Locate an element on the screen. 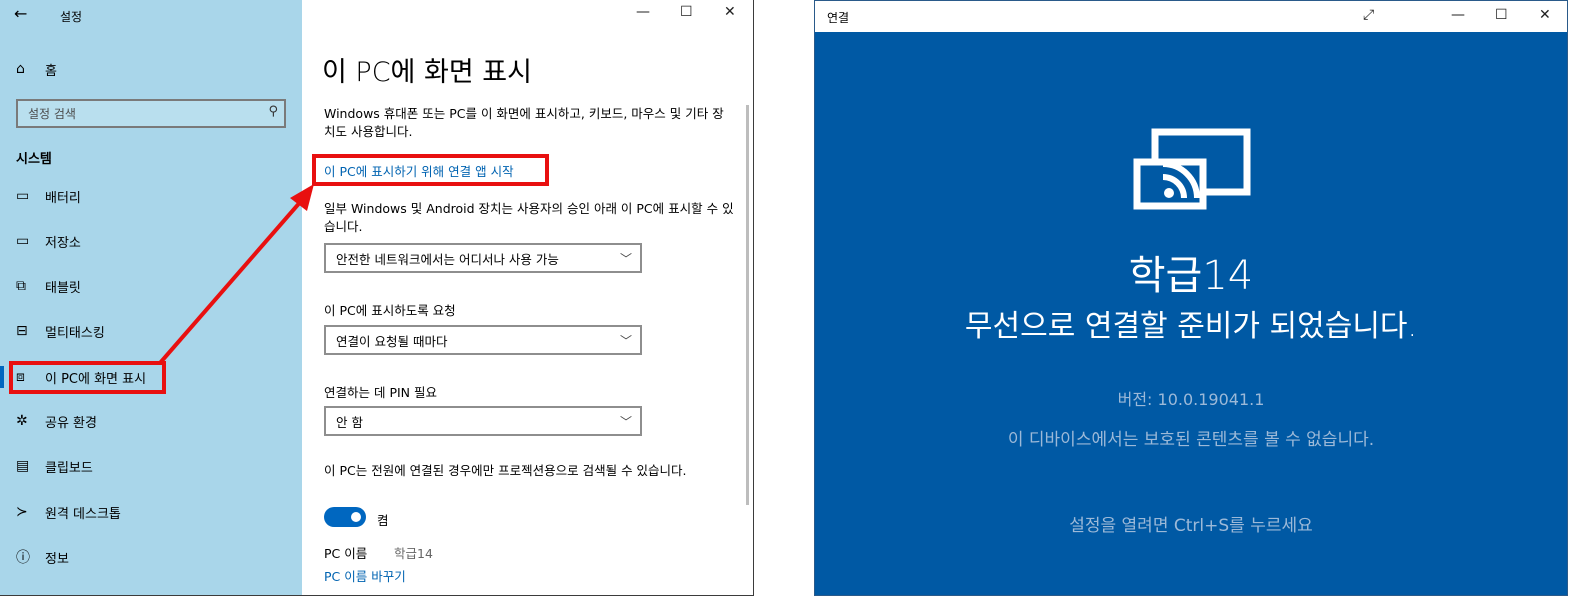 This screenshot has height=603, width=1586. settings-shortcut-hint: 설정을 열려면 Ctrl+S를 누르세요 is located at coordinates (1191, 526).